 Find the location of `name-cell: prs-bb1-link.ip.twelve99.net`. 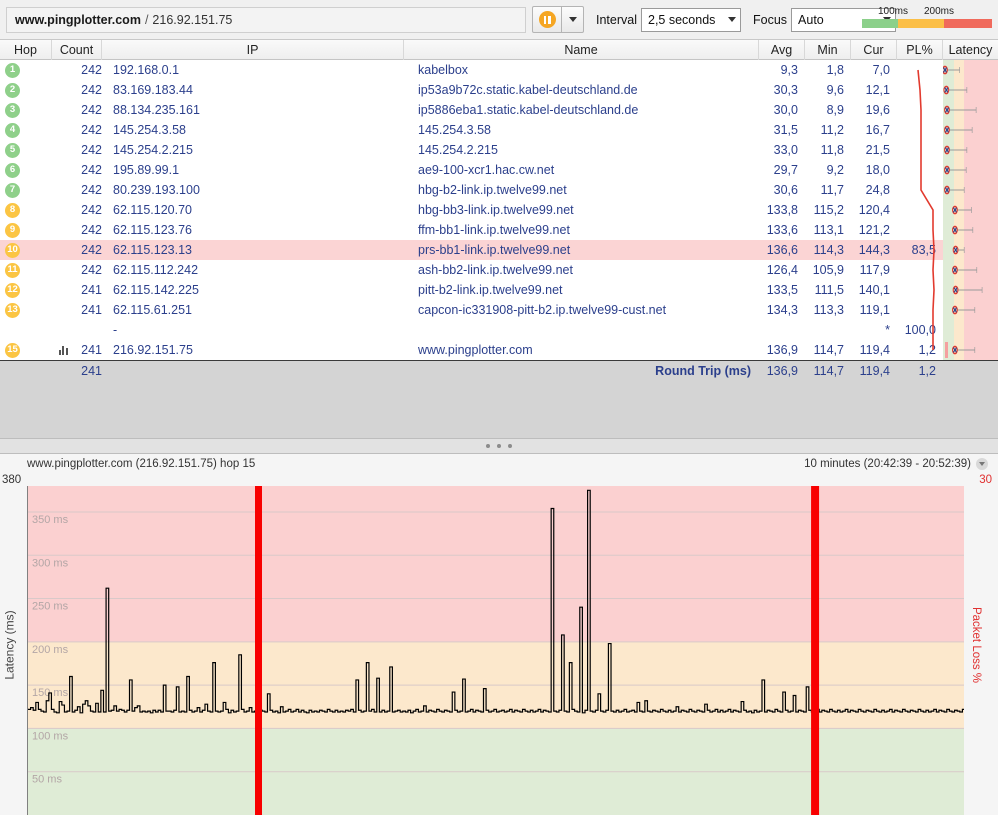

name-cell: prs-bb1-link.ip.twelve99.net is located at coordinates (494, 250).